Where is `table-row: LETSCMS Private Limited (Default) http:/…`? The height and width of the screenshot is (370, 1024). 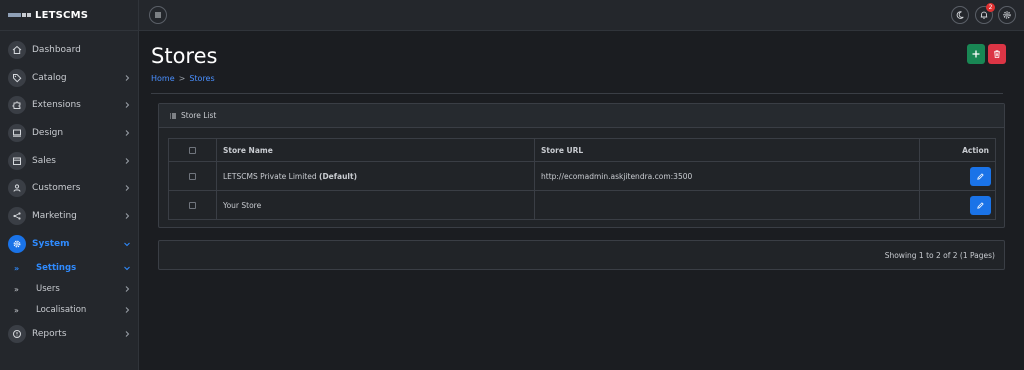
table-row: LETSCMS Private Limited (Default) http:/… is located at coordinates (582, 176).